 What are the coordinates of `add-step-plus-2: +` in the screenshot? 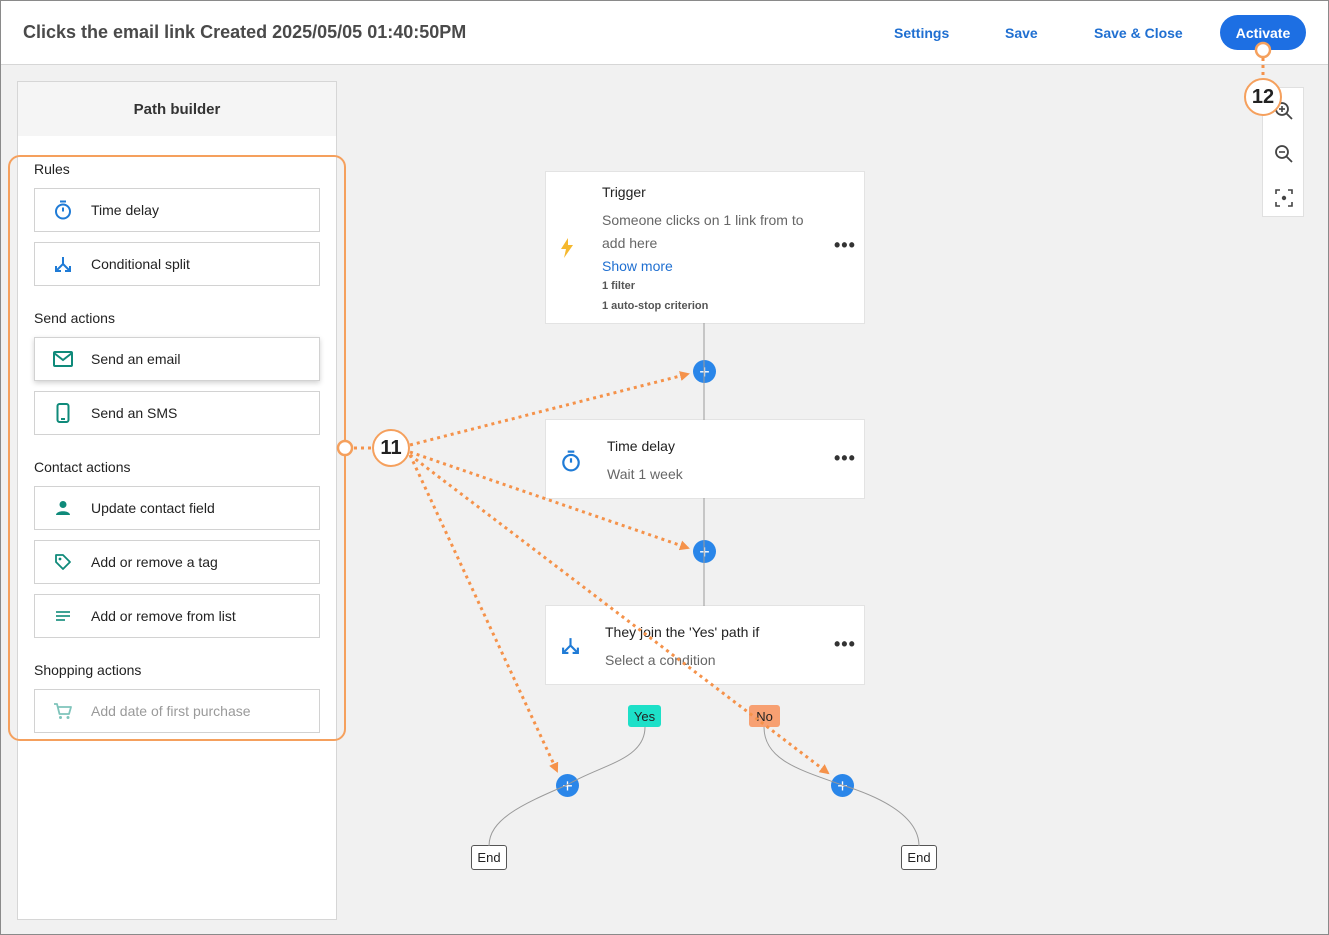 It's located at (704, 551).